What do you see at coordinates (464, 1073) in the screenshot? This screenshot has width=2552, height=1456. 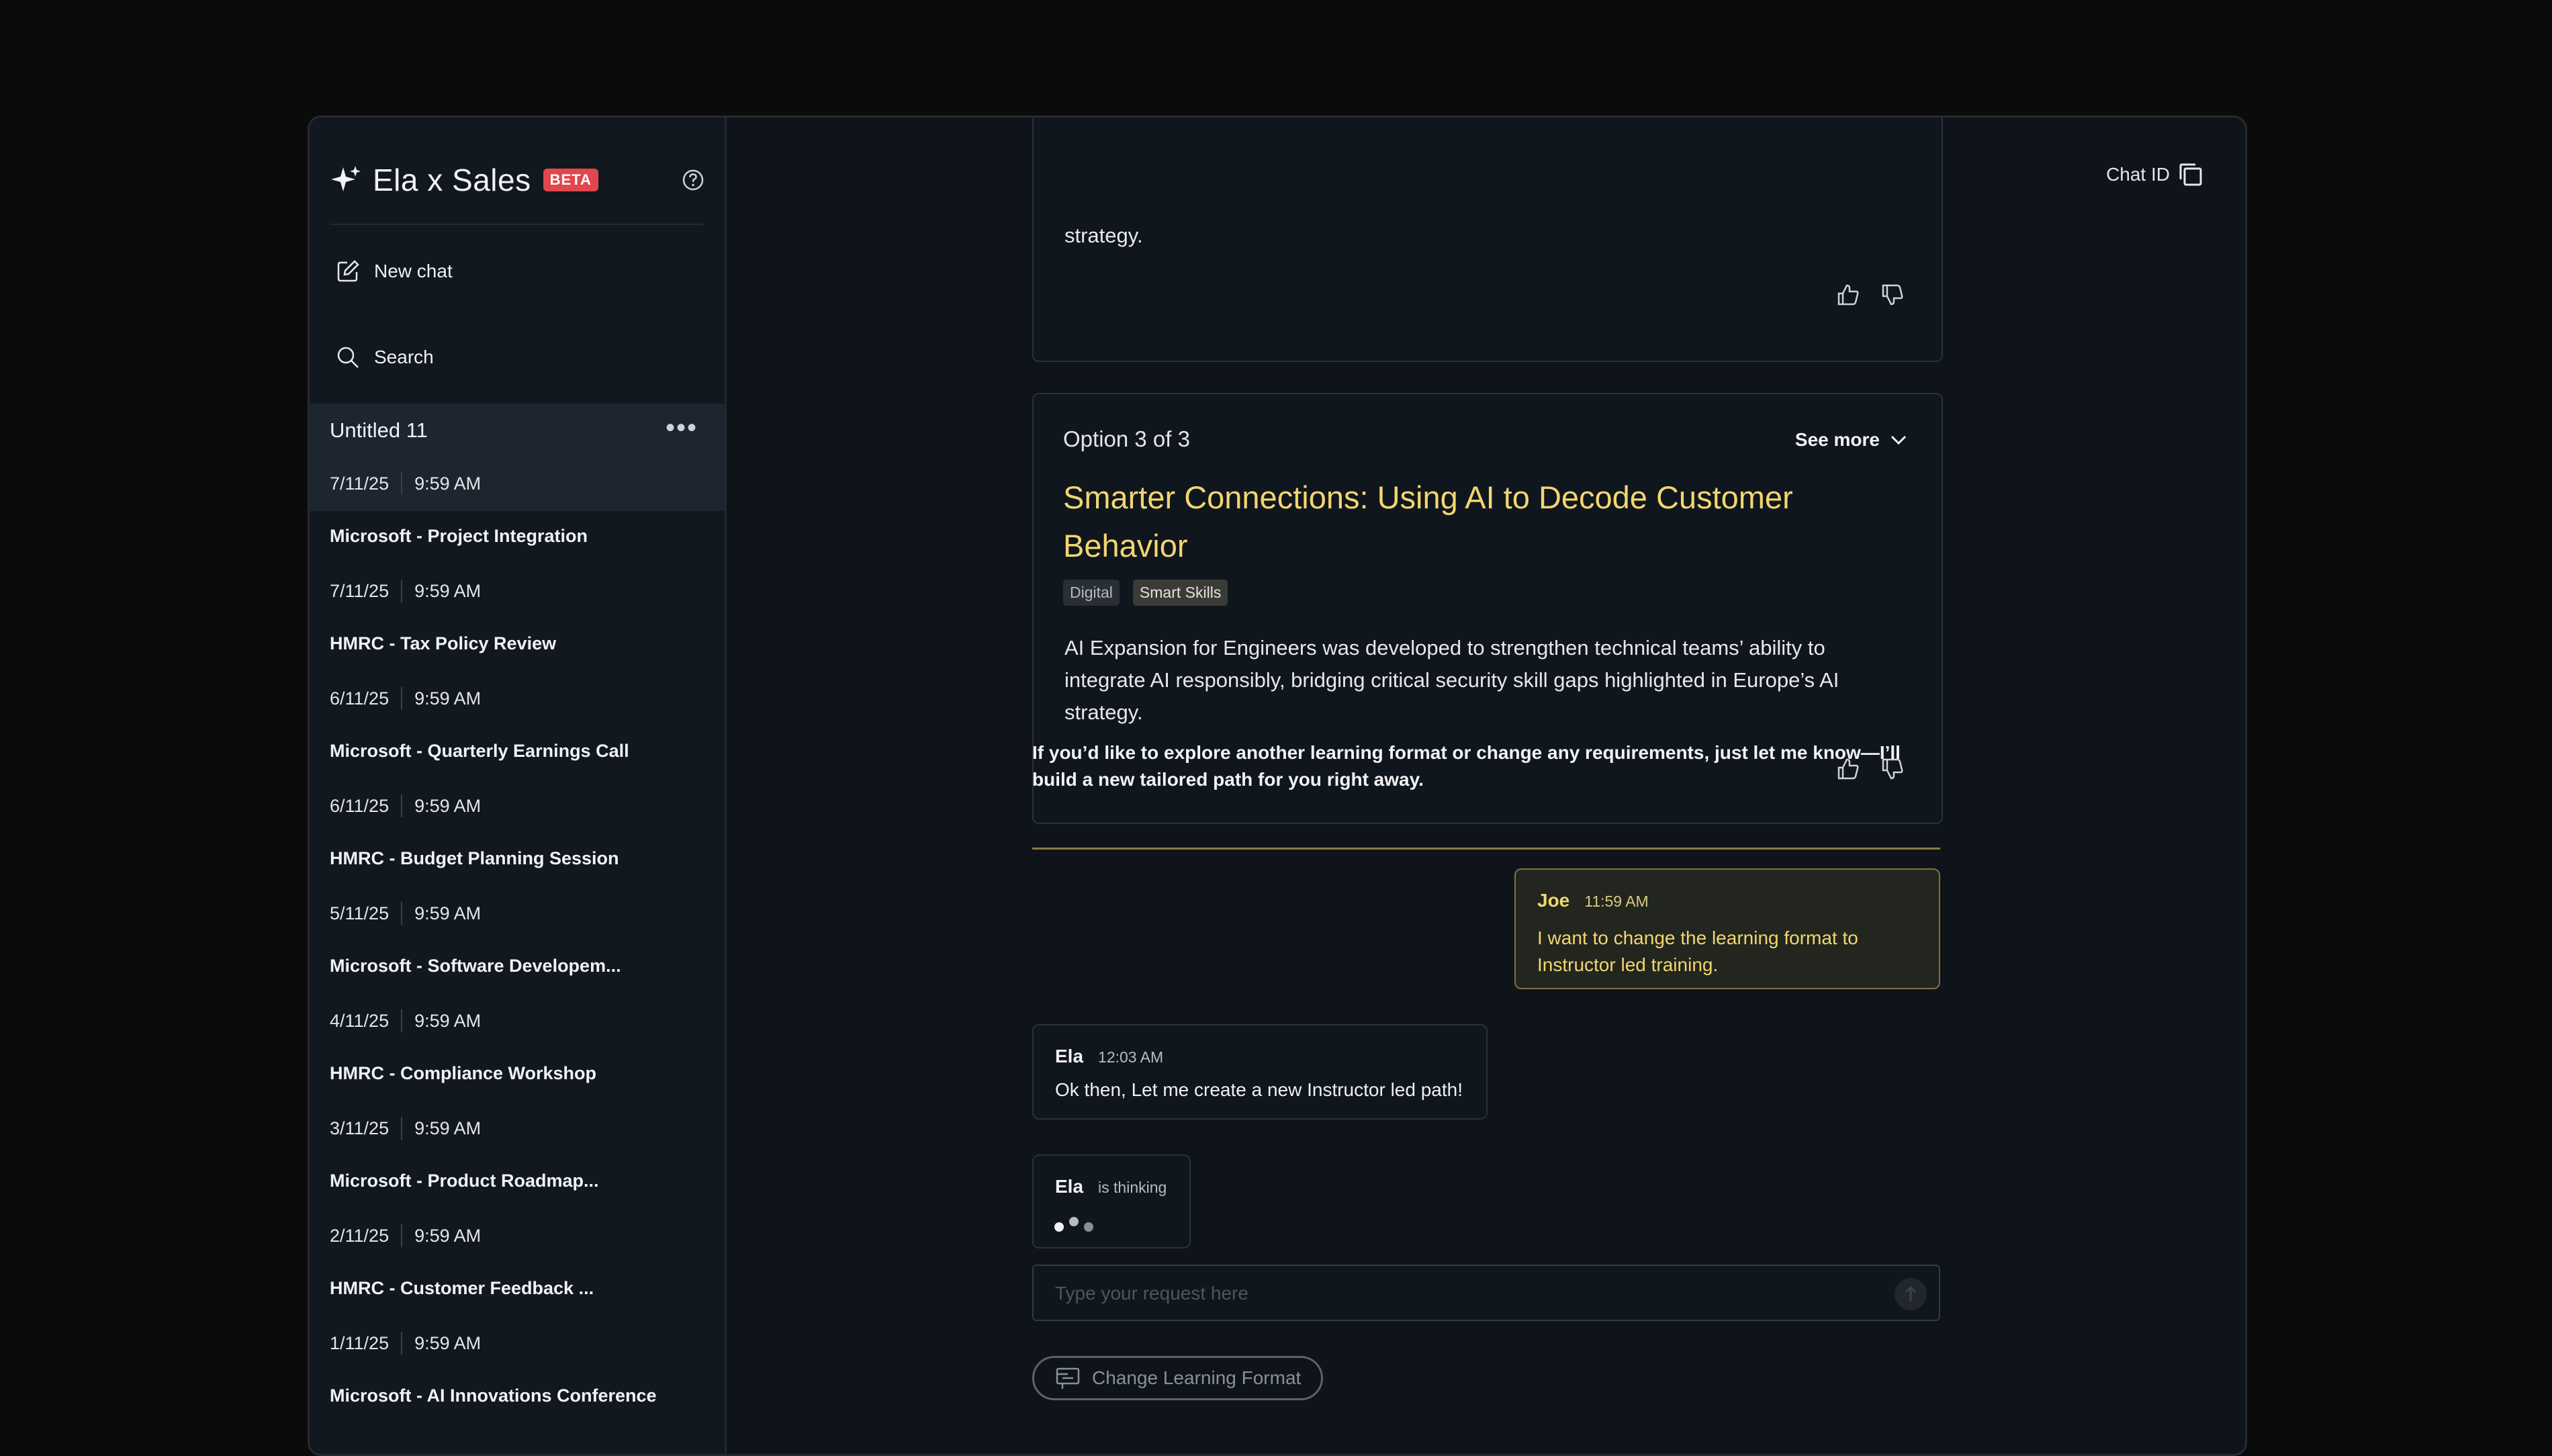 I see `history-item-title: HMRC - Compliance Workshop` at bounding box center [464, 1073].